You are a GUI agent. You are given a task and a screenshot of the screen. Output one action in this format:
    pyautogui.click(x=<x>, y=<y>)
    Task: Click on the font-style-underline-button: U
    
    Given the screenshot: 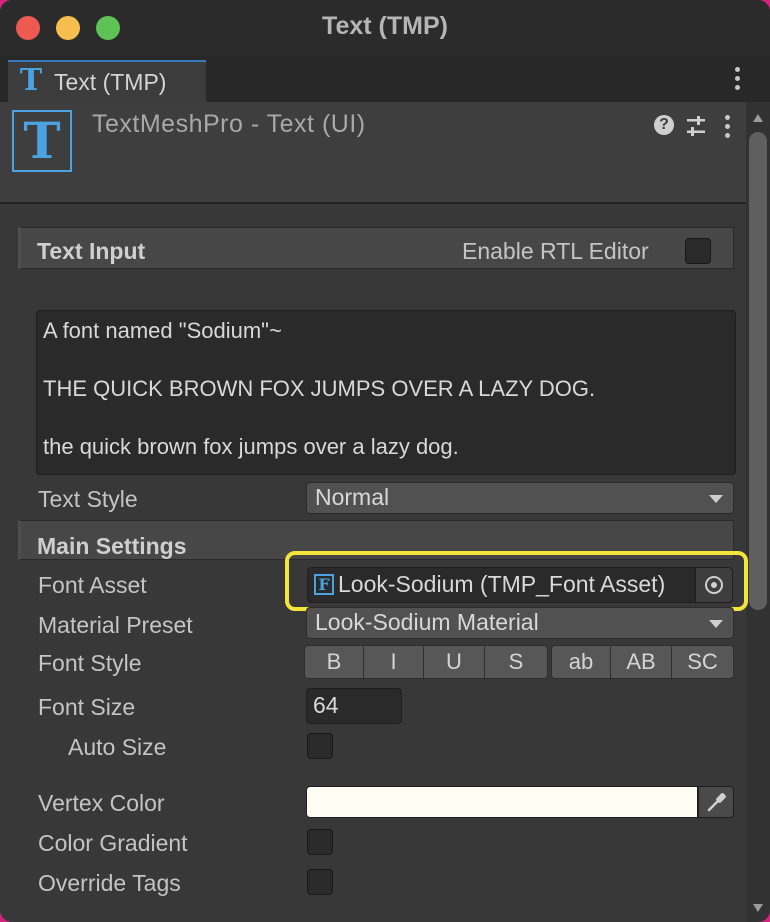 What is the action you would take?
    pyautogui.click(x=454, y=662)
    